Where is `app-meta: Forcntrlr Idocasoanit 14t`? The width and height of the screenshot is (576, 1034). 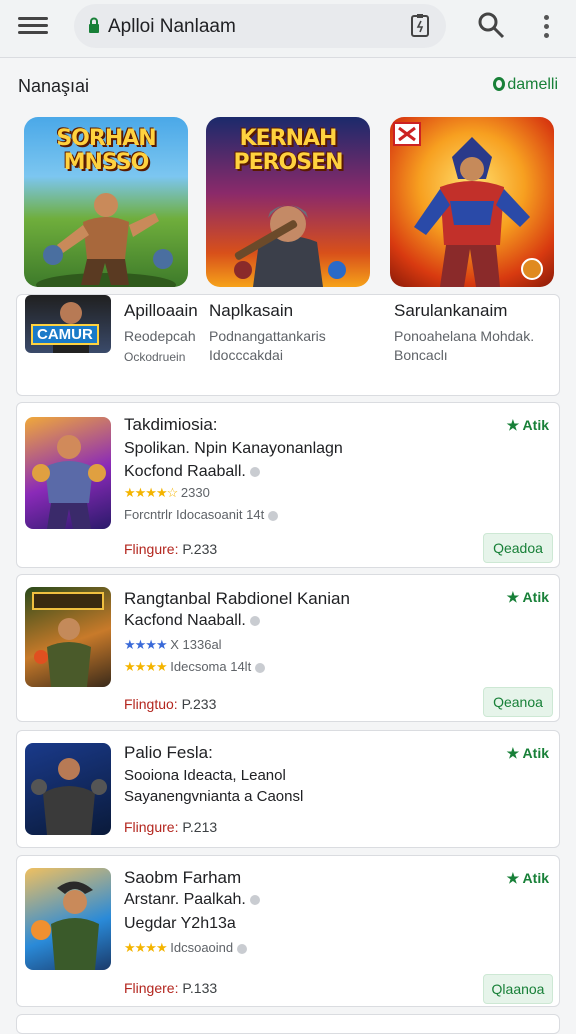 app-meta: Forcntrlr Idocasoanit 14t is located at coordinates (201, 514).